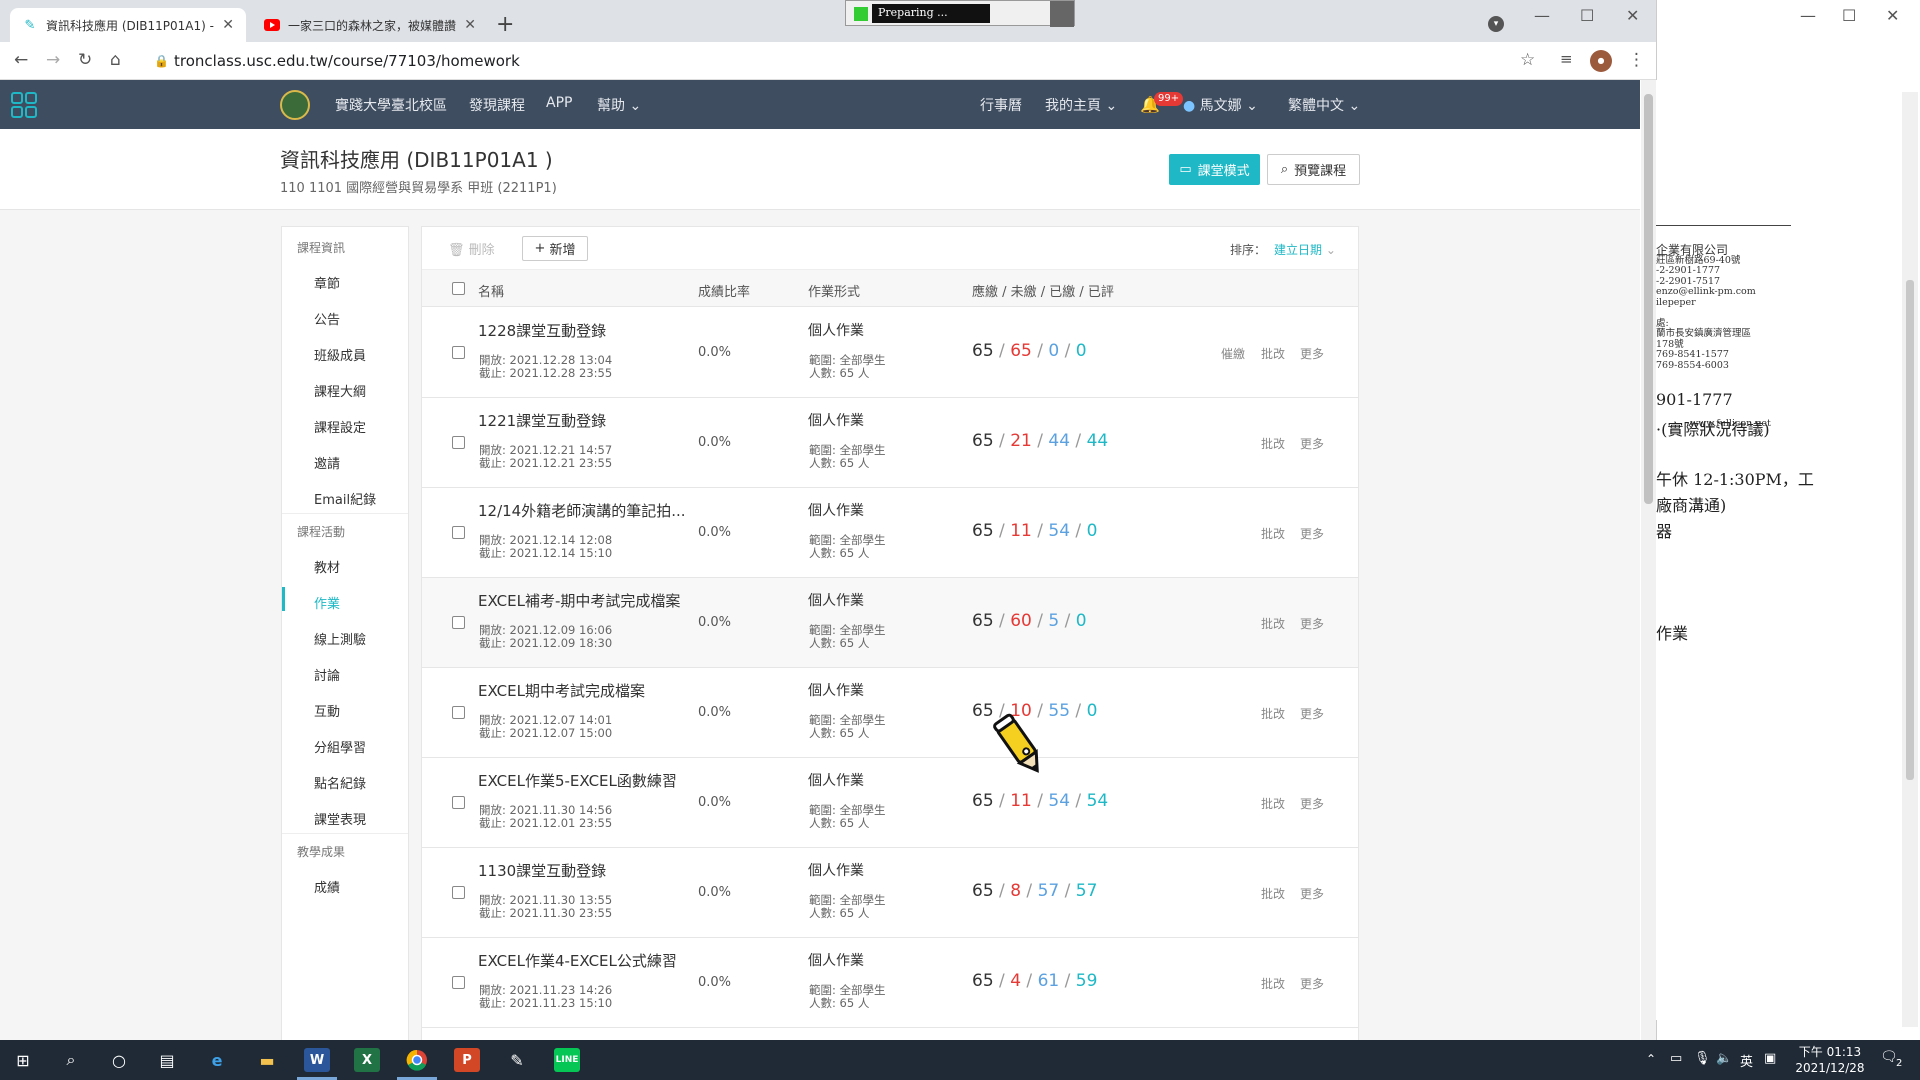 The image size is (1920, 1080). Describe the element at coordinates (340, 638) in the screenshot. I see `sidebar-item-quiz: 線上測驗` at that location.